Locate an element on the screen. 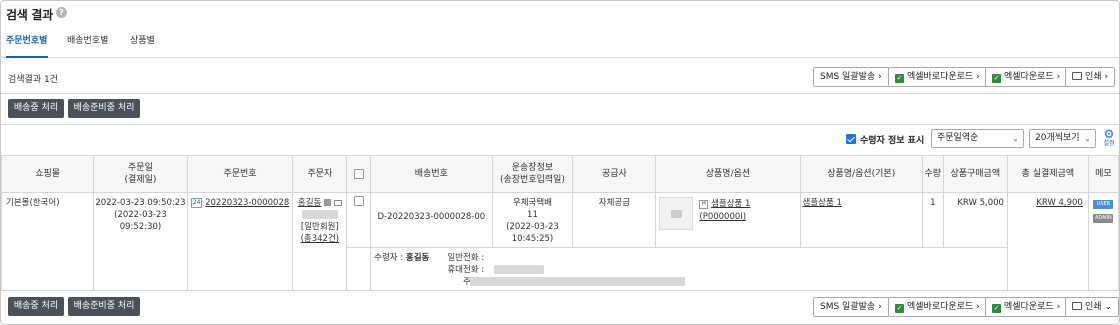 Image resolution: width=1120 pixels, height=325 pixels. sms-bulk-button-bottom: SMS 일괄발송 › is located at coordinates (851, 307).